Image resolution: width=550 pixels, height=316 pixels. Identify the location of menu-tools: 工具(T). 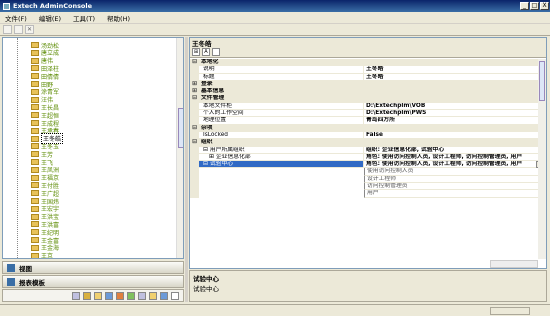
(84, 18).